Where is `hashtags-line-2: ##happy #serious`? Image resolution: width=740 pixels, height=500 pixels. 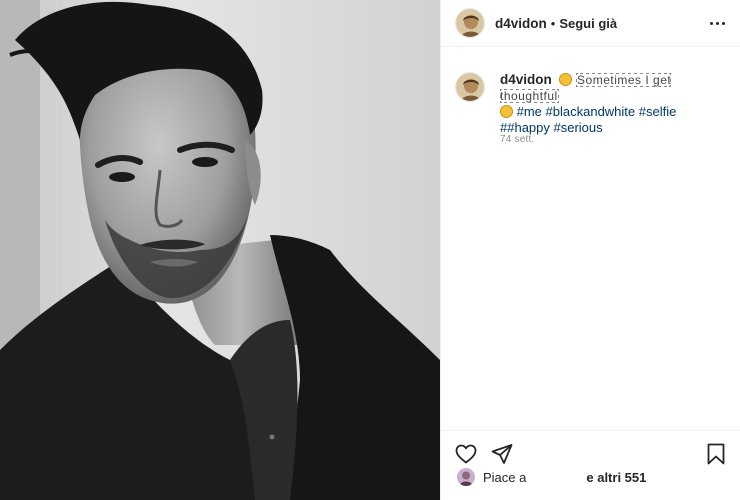
hashtags-line-2: ##happy #serious is located at coordinates (551, 127).